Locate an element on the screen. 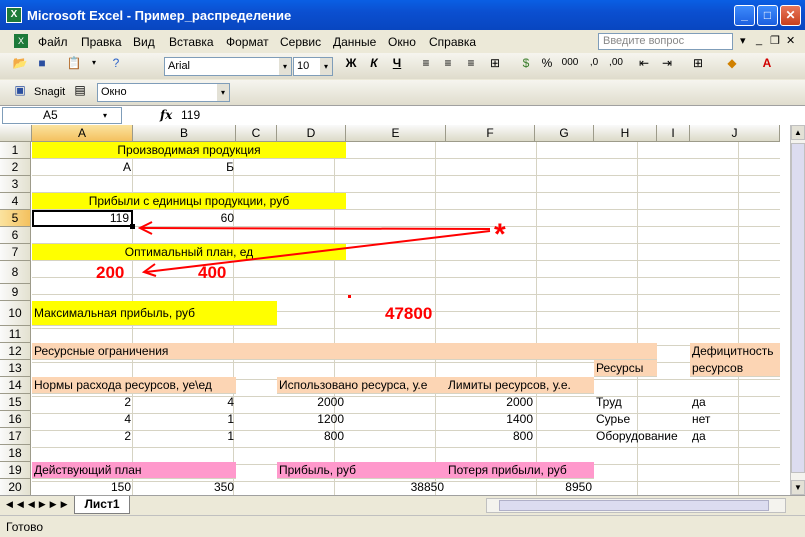  cell-a12: Ресурсные ограничения is located at coordinates (157, 351).